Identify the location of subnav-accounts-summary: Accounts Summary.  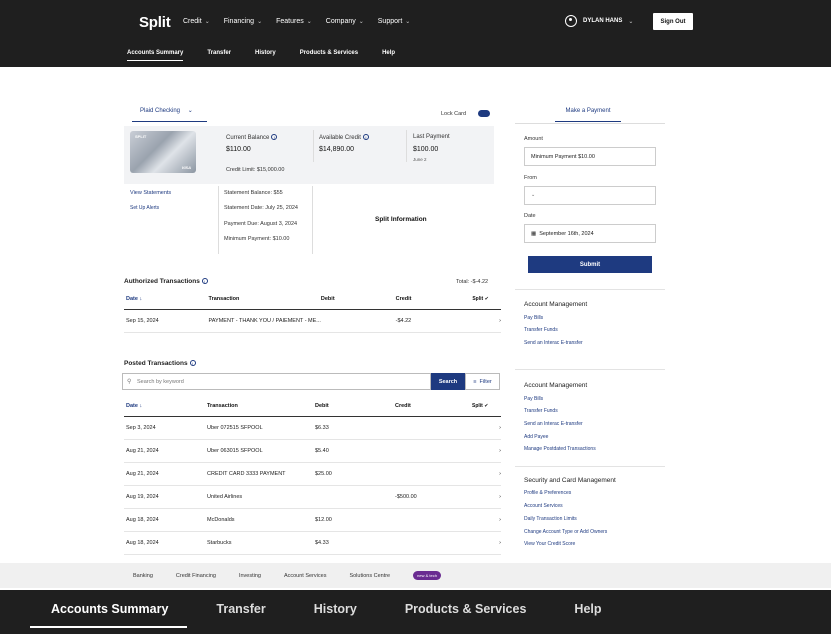
(155, 55).